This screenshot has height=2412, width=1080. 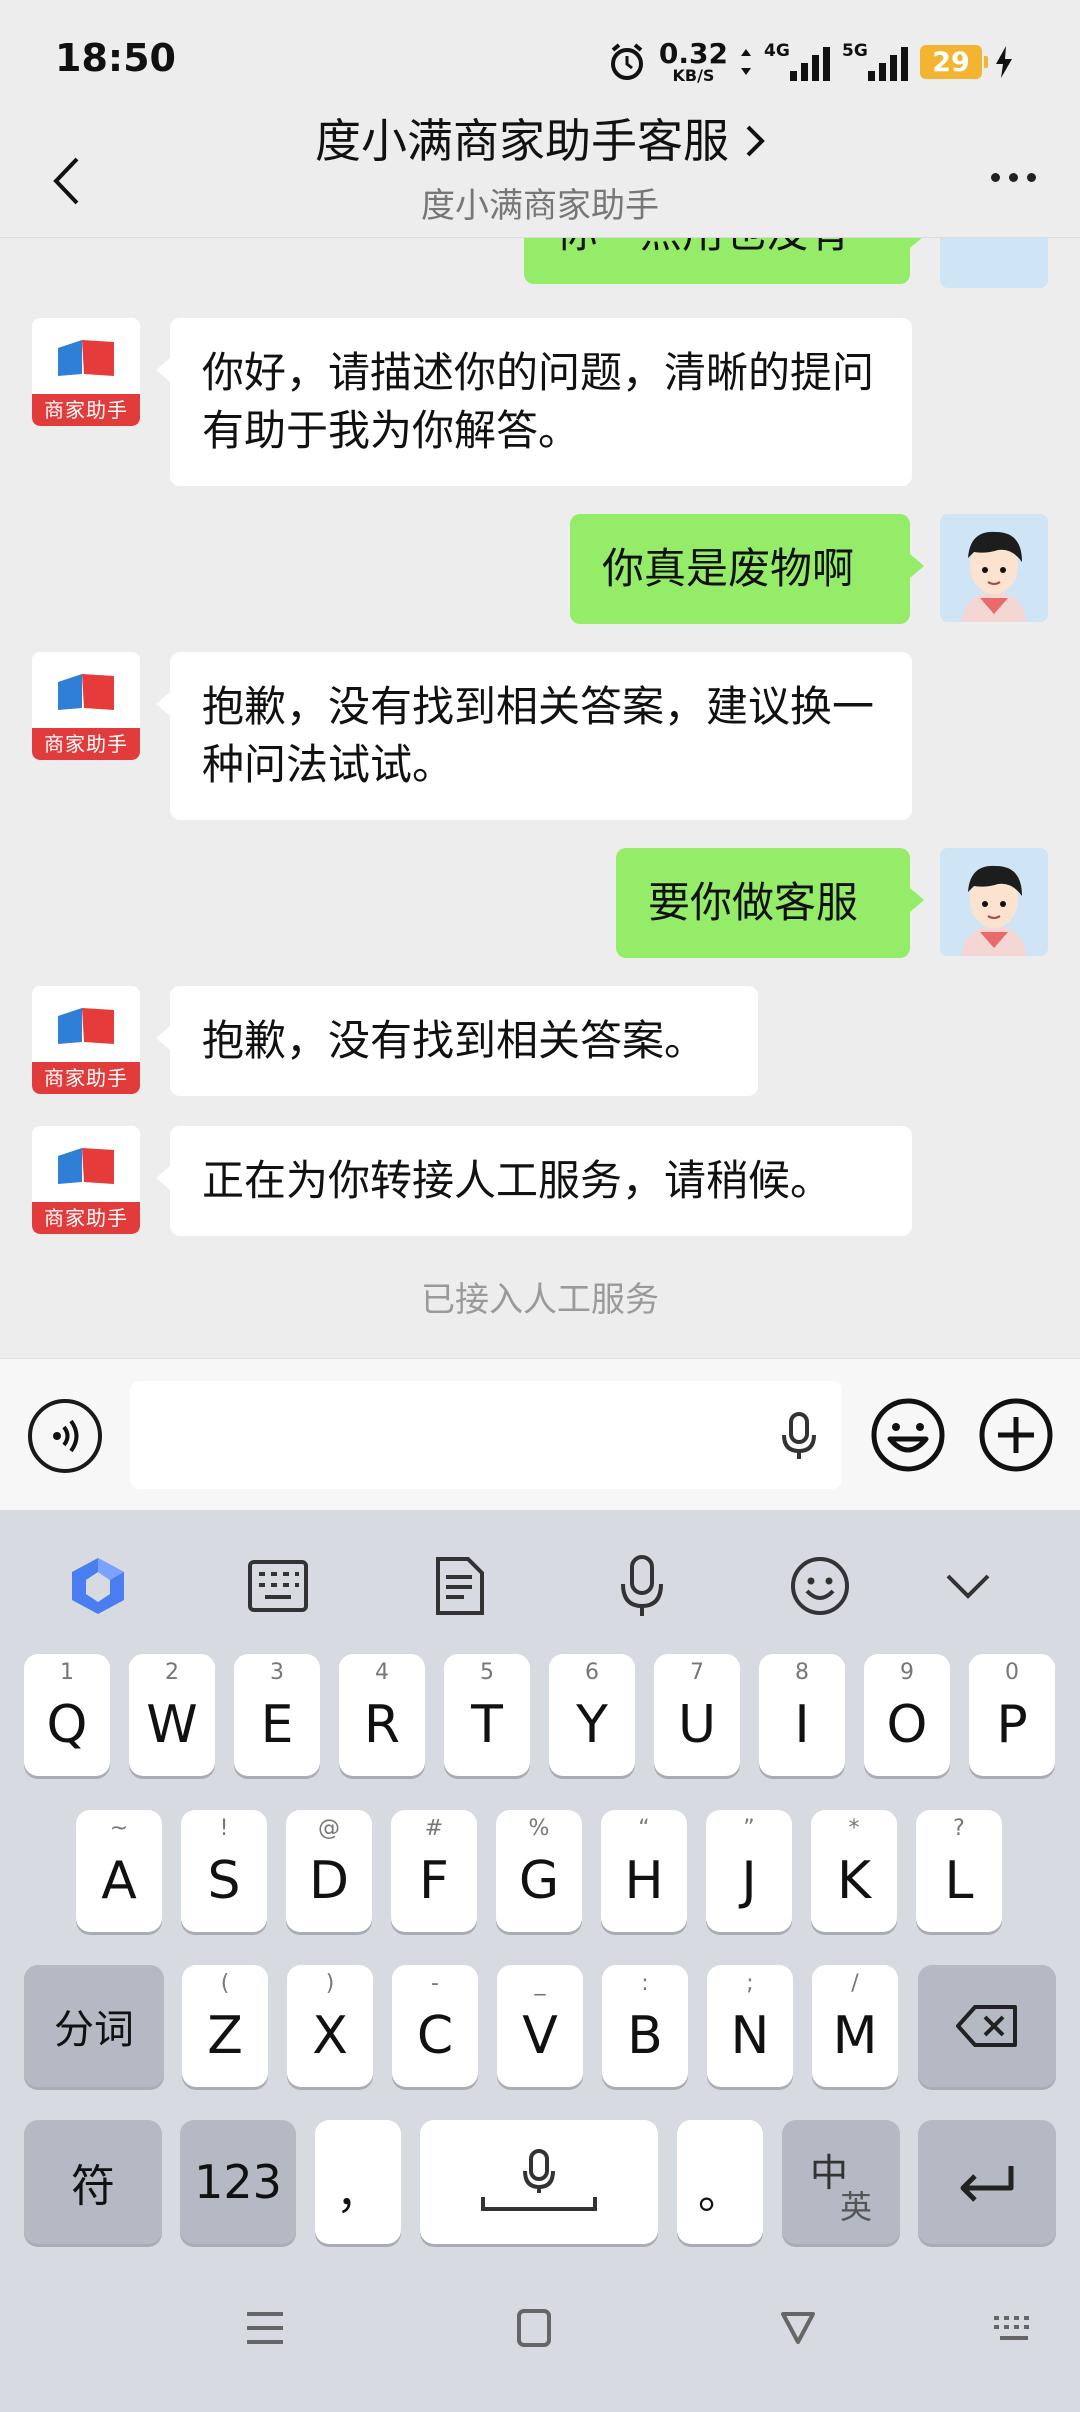 What do you see at coordinates (358, 2182) in the screenshot?
I see `comma-key: ，` at bounding box center [358, 2182].